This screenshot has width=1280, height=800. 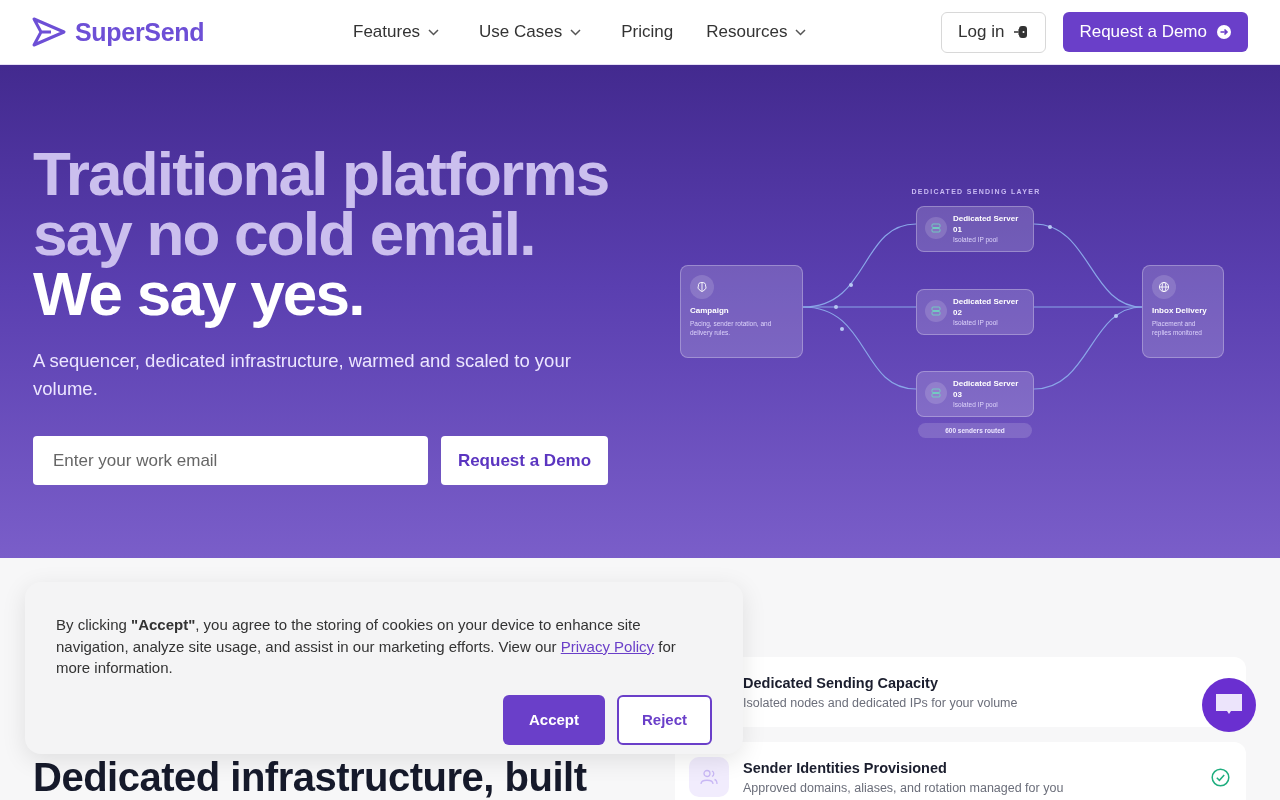 What do you see at coordinates (840, 682) in the screenshot?
I see `feature-title: Dedicated Sending Capacity` at bounding box center [840, 682].